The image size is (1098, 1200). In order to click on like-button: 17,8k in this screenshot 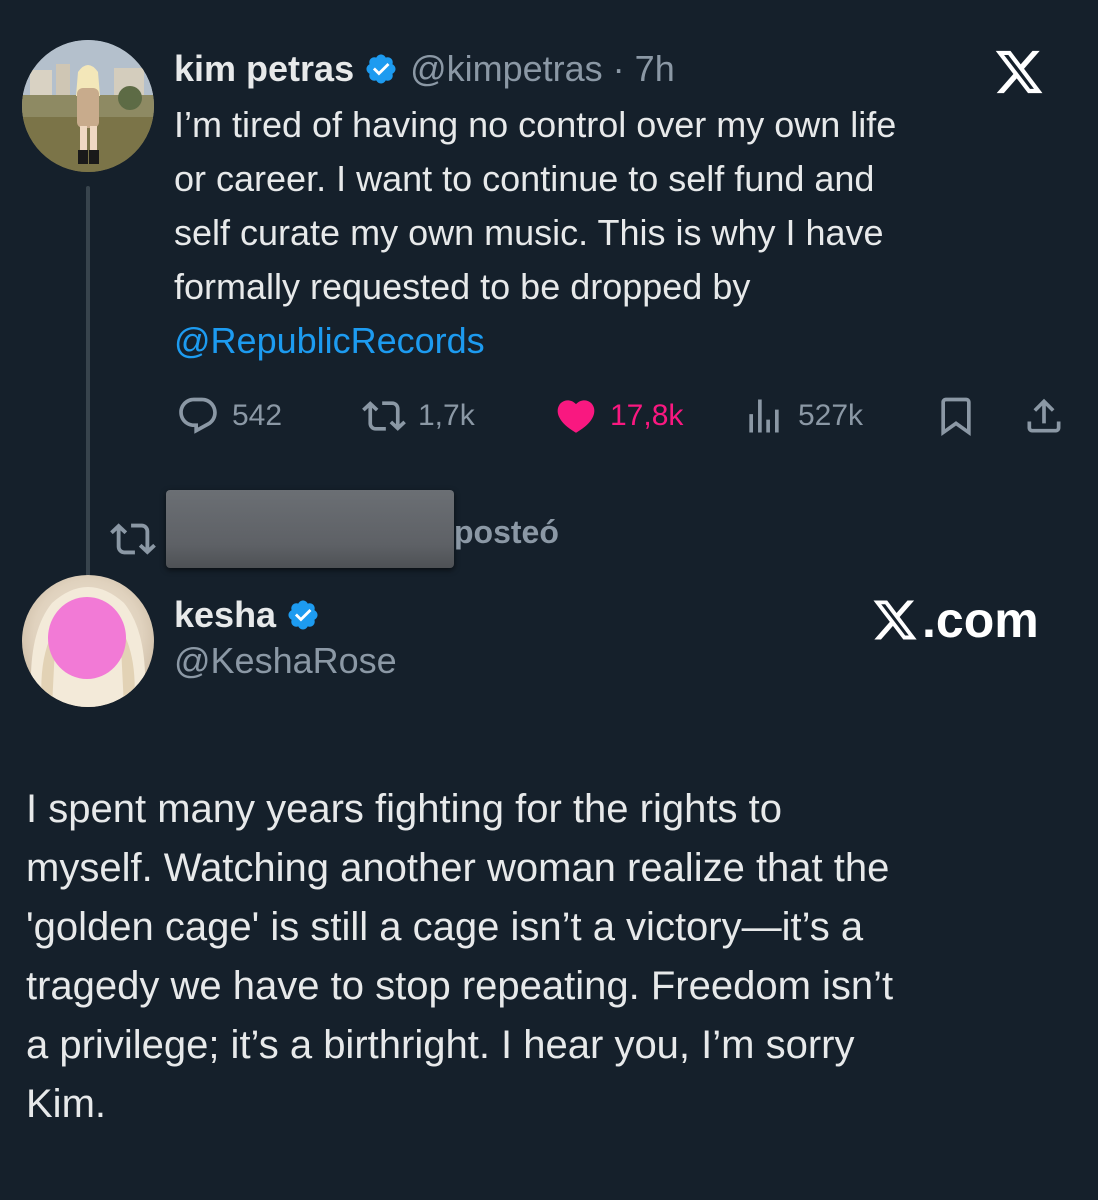, I will do `click(618, 416)`.